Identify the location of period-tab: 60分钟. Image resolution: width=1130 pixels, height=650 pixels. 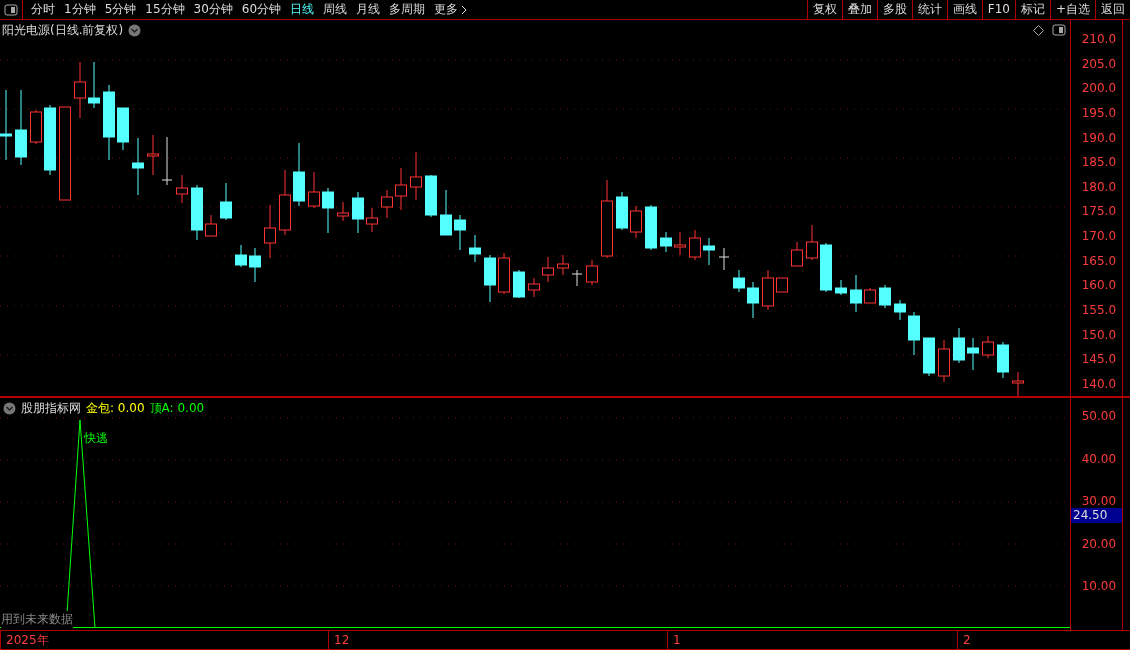
(262, 9).